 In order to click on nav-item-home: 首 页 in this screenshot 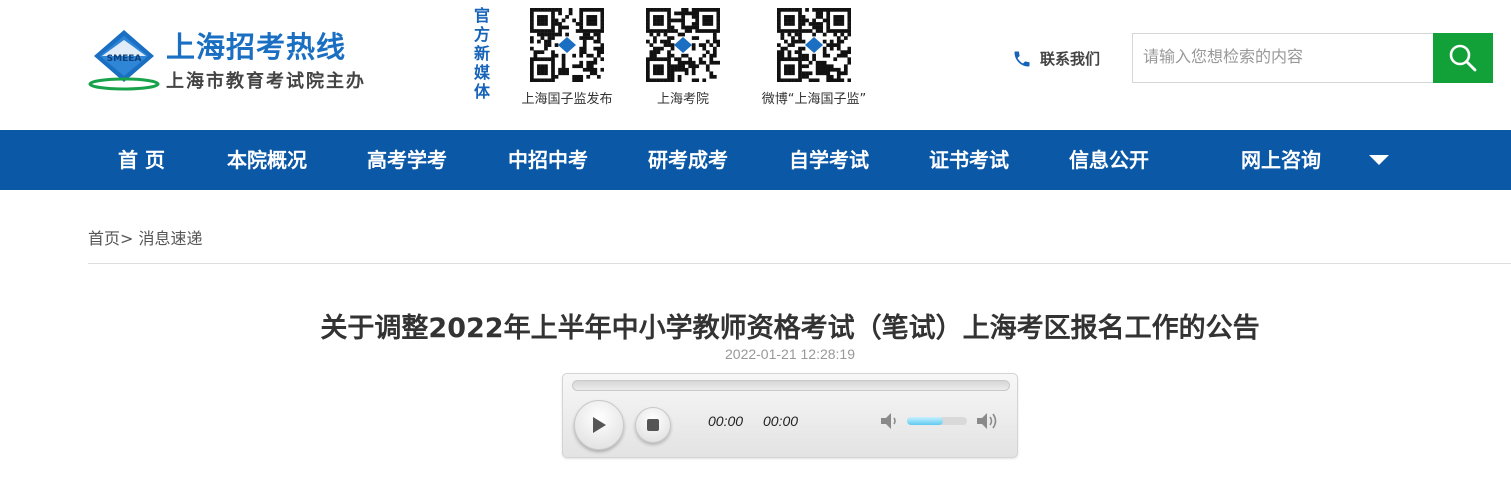, I will do `click(141, 160)`.